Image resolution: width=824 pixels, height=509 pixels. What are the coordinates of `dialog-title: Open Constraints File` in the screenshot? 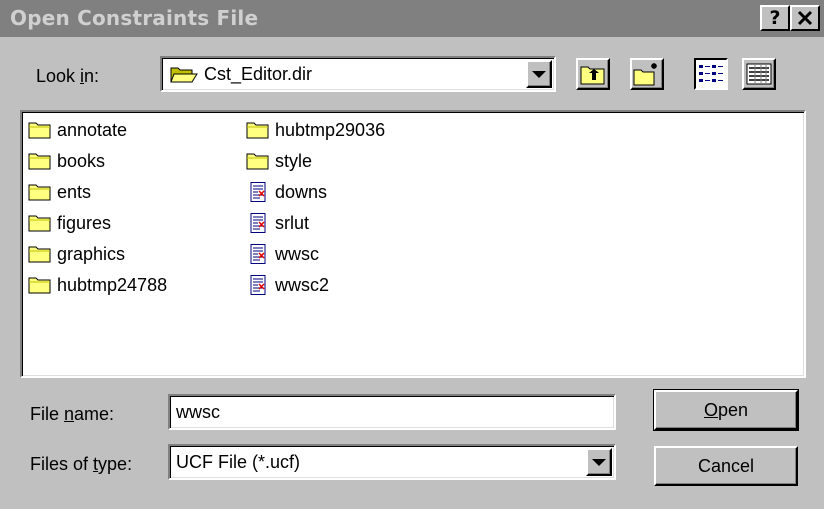 It's located at (134, 18).